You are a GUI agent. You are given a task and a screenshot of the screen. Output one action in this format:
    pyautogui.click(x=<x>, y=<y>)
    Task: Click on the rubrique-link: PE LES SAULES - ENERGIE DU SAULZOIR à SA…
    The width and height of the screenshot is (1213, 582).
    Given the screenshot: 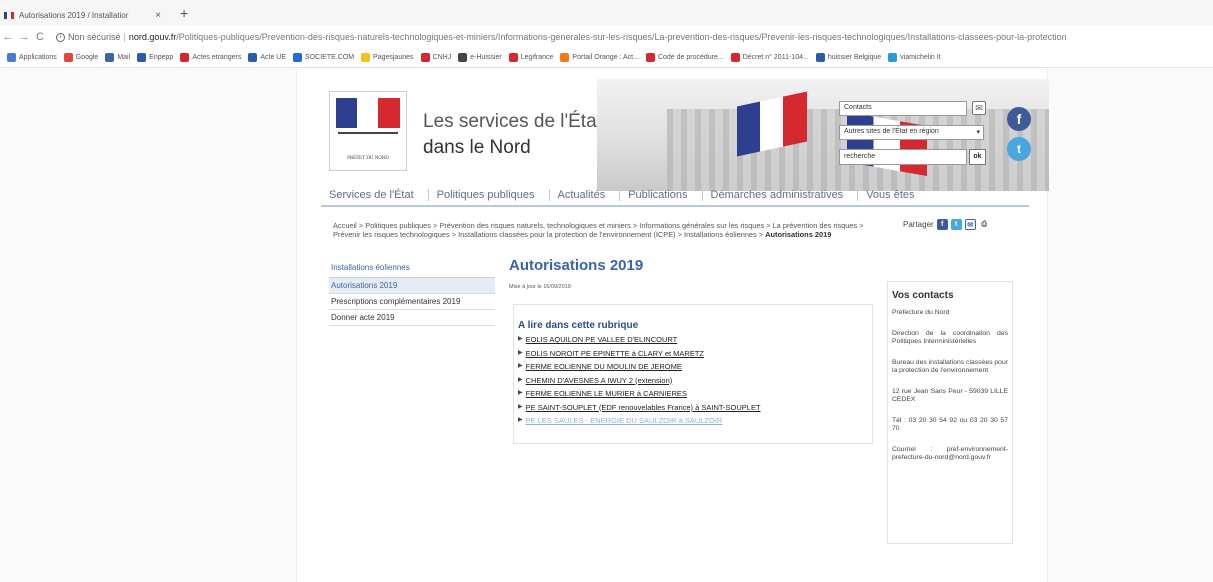 What is the action you would take?
    pyautogui.click(x=624, y=421)
    